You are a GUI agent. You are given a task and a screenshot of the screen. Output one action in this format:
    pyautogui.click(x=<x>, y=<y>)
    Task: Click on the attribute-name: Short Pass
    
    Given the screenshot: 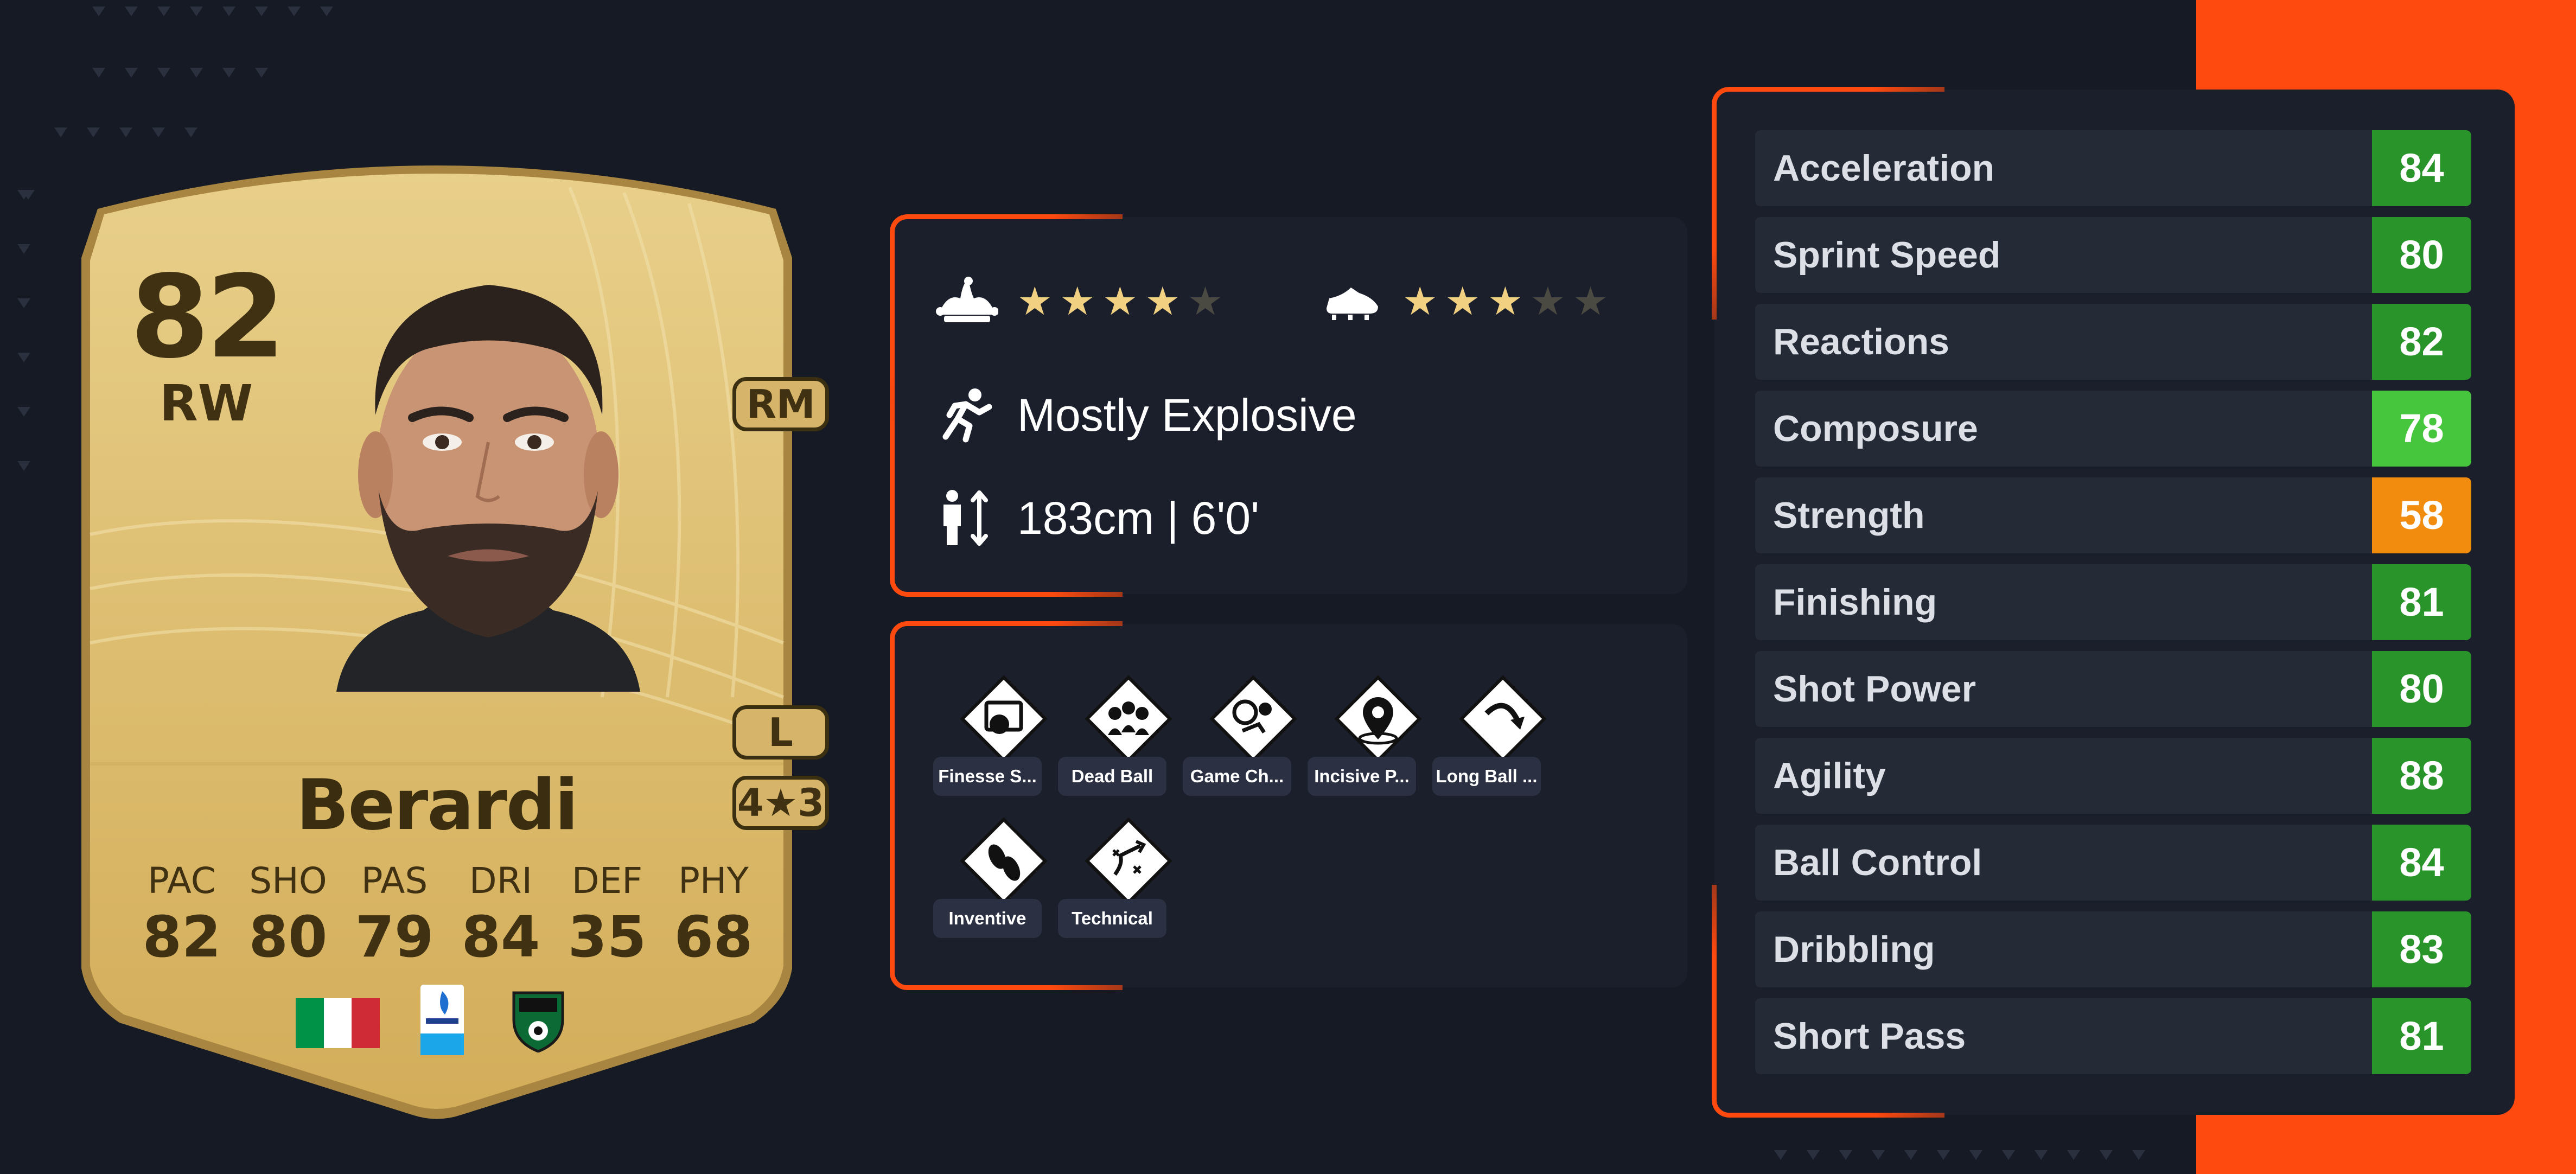 What is the action you would take?
    pyautogui.click(x=1869, y=1036)
    